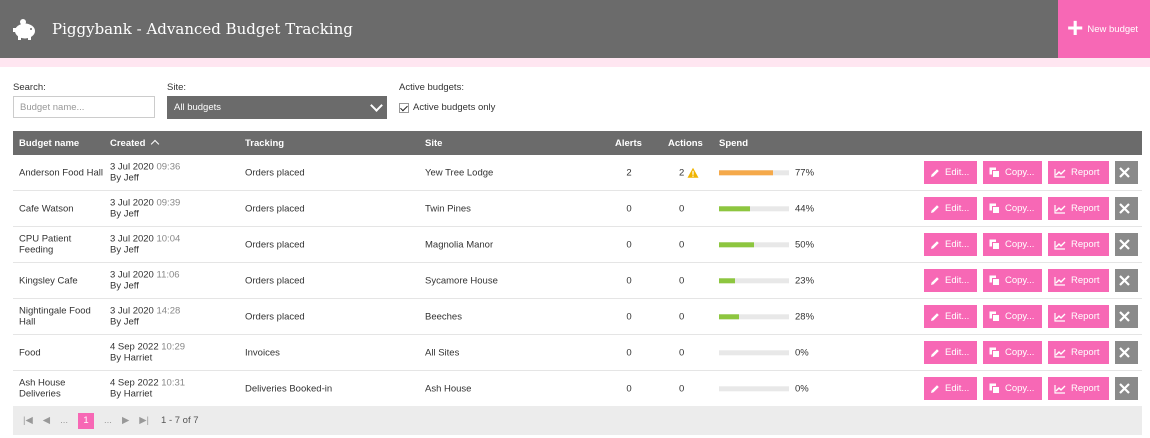  I want to click on column-header-created: Created, so click(135, 143).